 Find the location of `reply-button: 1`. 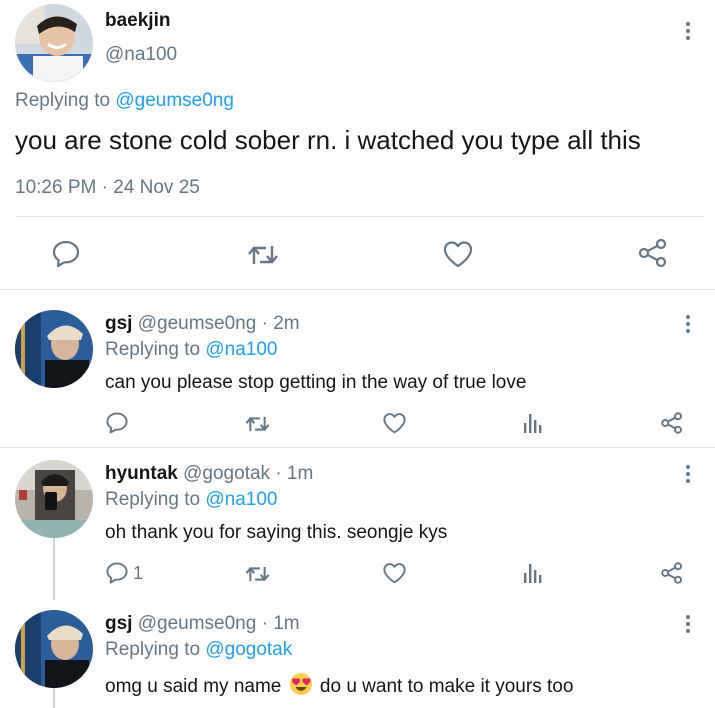

reply-button: 1 is located at coordinates (124, 573).